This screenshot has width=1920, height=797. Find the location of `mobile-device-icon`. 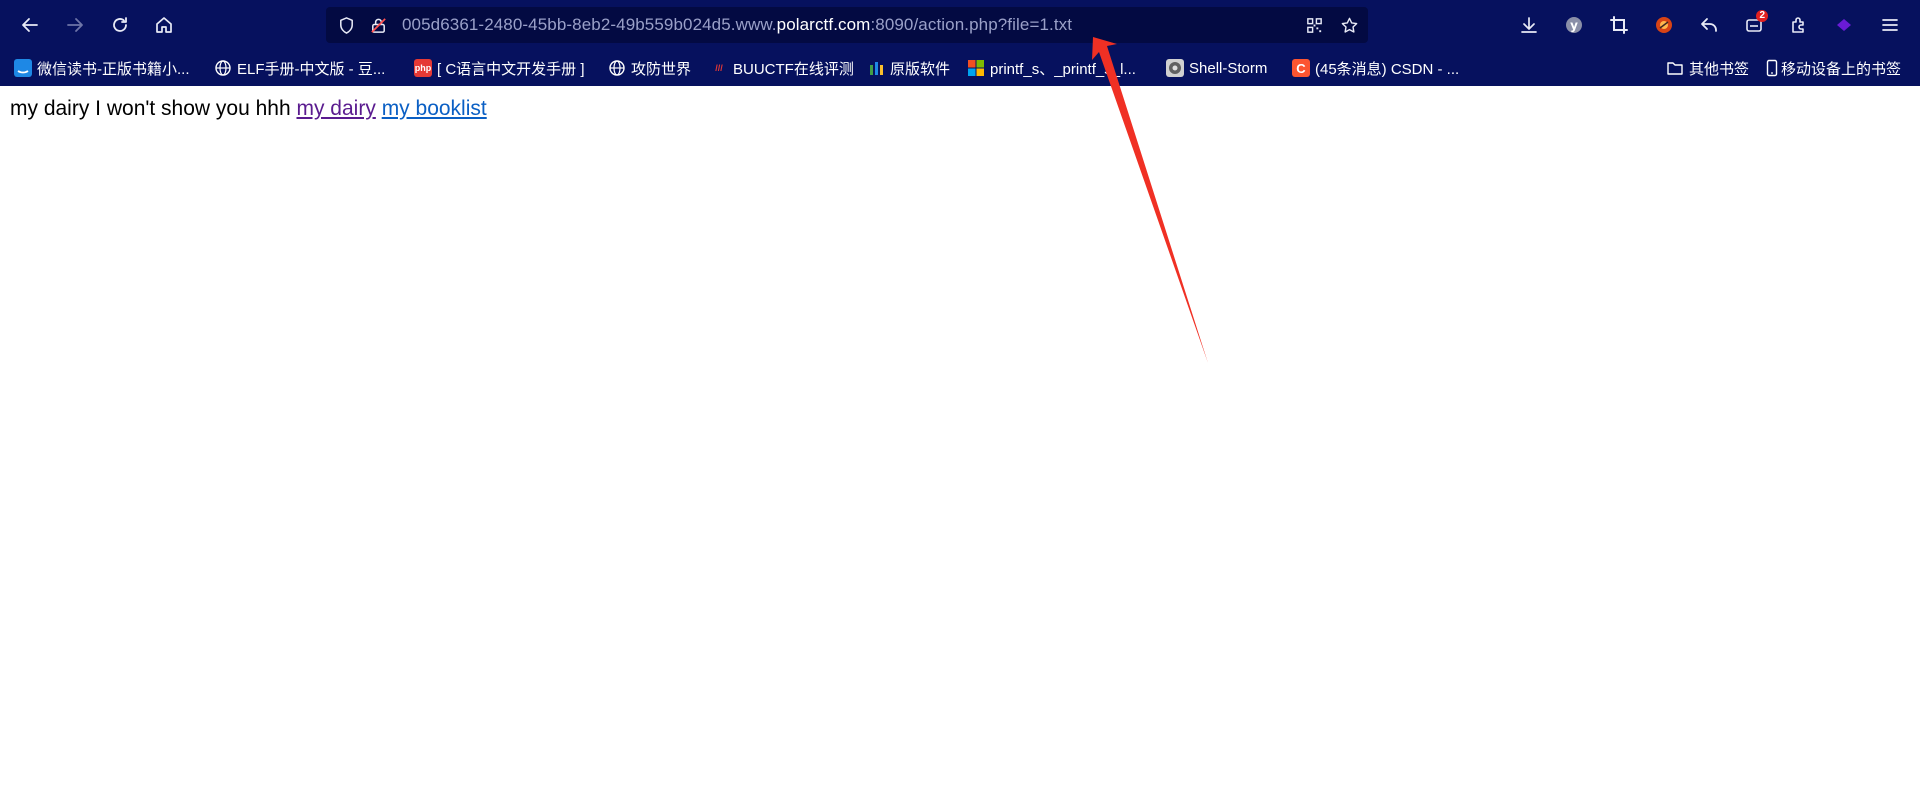

mobile-device-icon is located at coordinates (1772, 68).